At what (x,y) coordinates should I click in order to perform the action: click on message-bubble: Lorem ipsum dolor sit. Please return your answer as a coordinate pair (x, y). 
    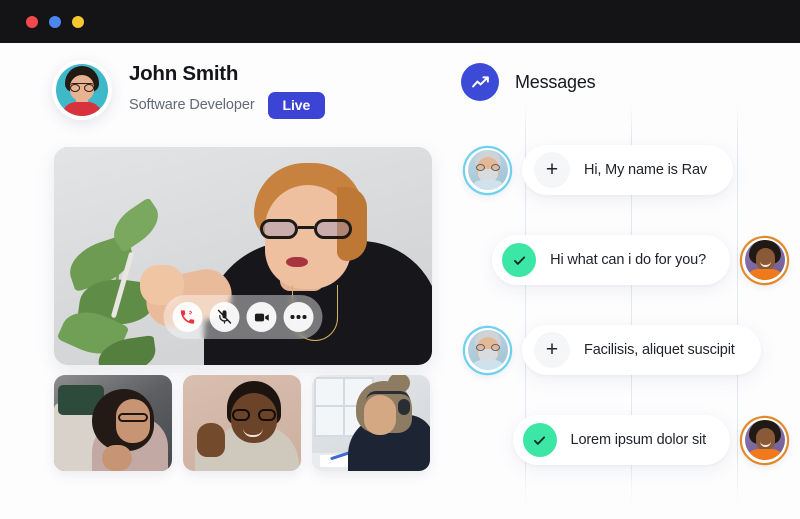
    Looking at the image, I should click on (621, 440).